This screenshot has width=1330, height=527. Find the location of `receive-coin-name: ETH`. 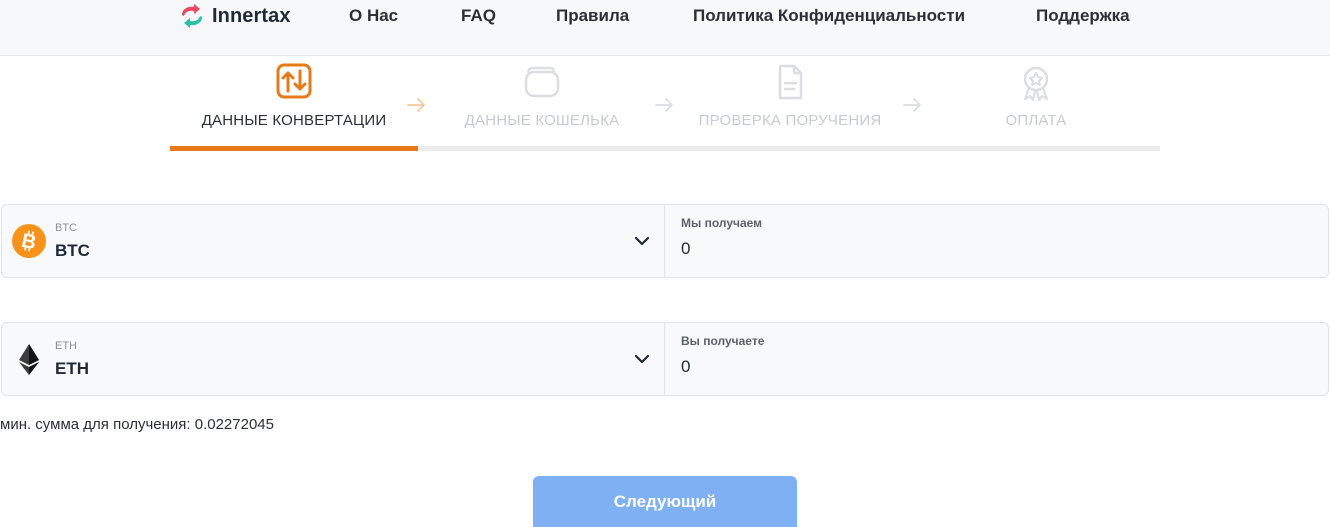

receive-coin-name: ETH is located at coordinates (72, 368).